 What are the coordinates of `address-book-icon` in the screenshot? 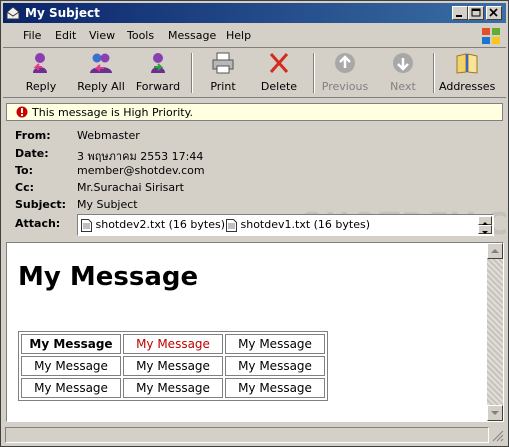 It's located at (467, 63).